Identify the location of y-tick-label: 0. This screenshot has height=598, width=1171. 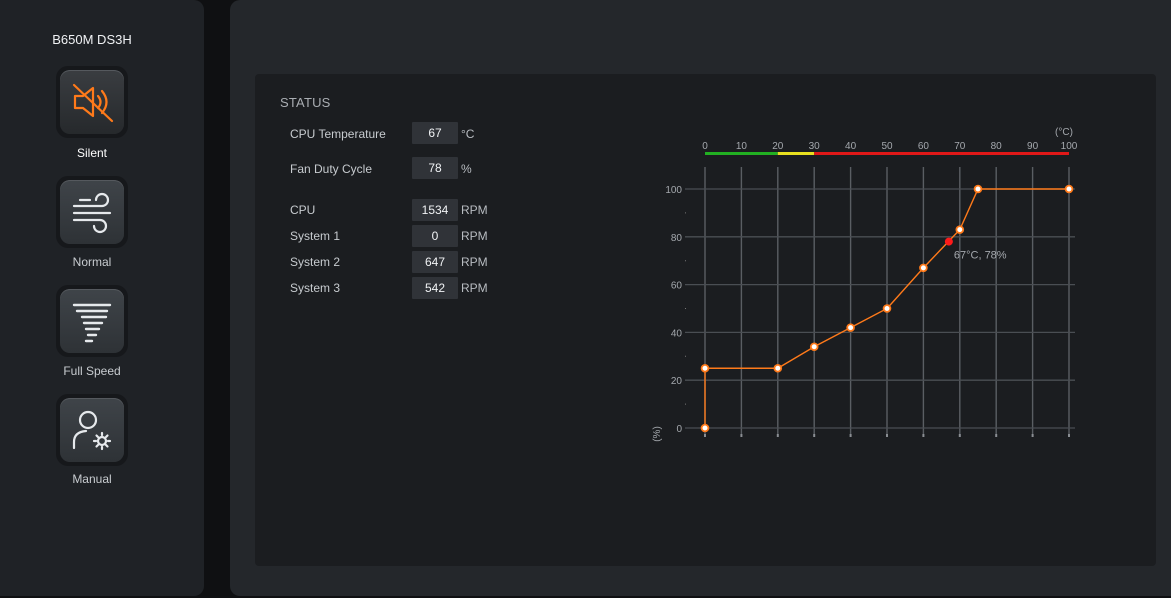
(679, 429).